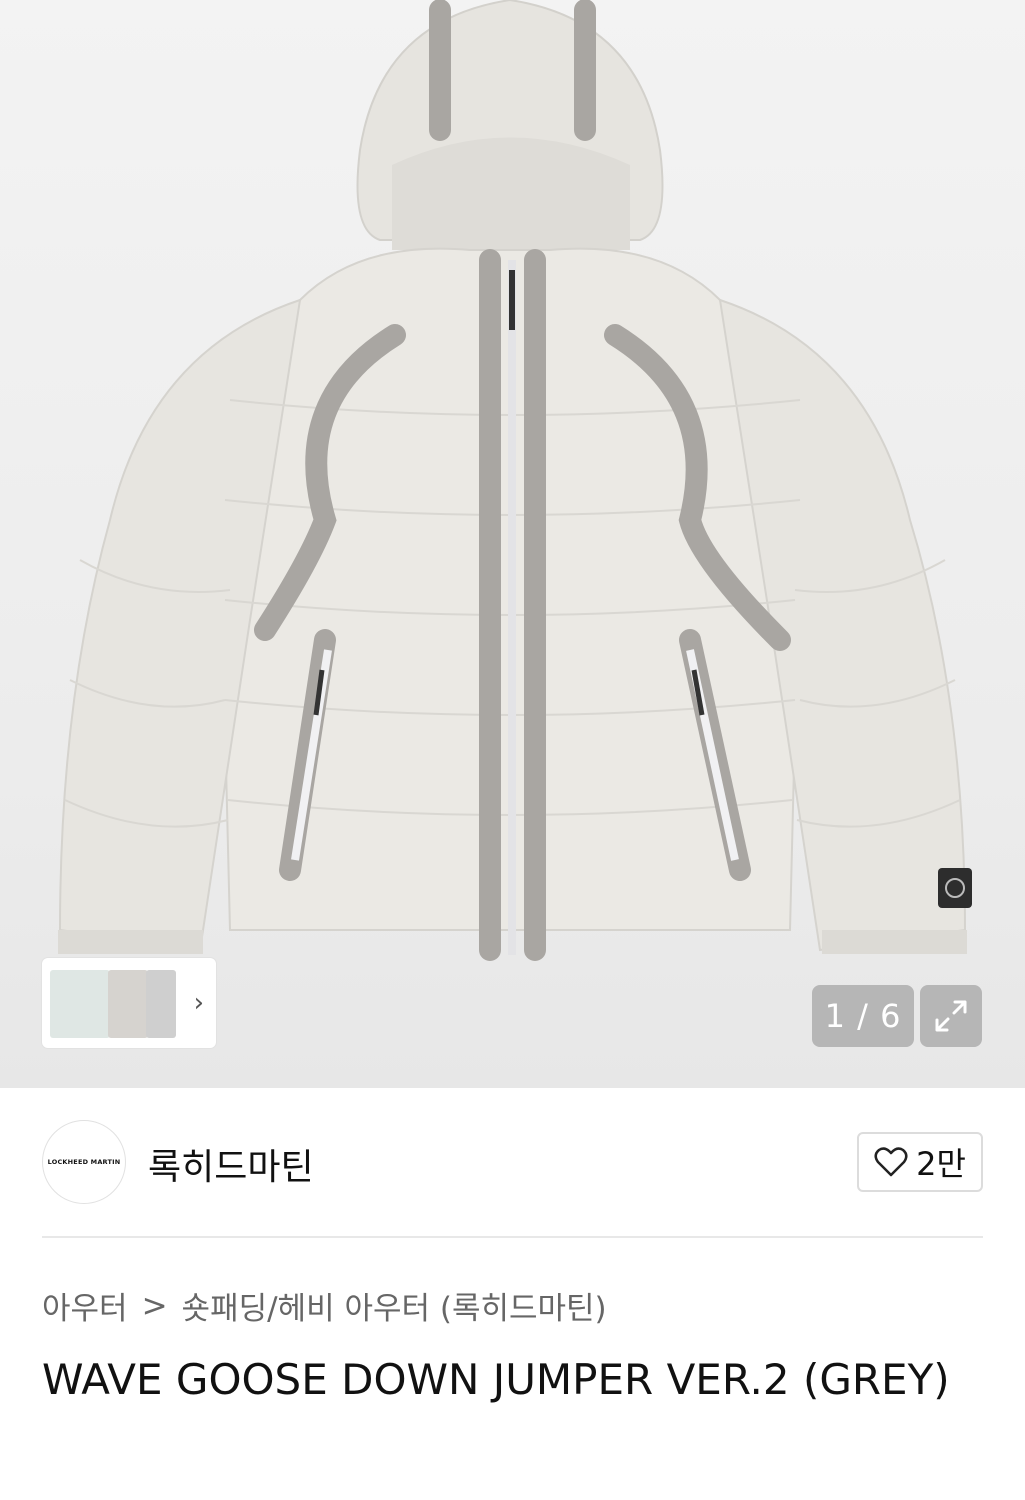 Image resolution: width=1025 pixels, height=1500 pixels. I want to click on like-button: 2만, so click(920, 1162).